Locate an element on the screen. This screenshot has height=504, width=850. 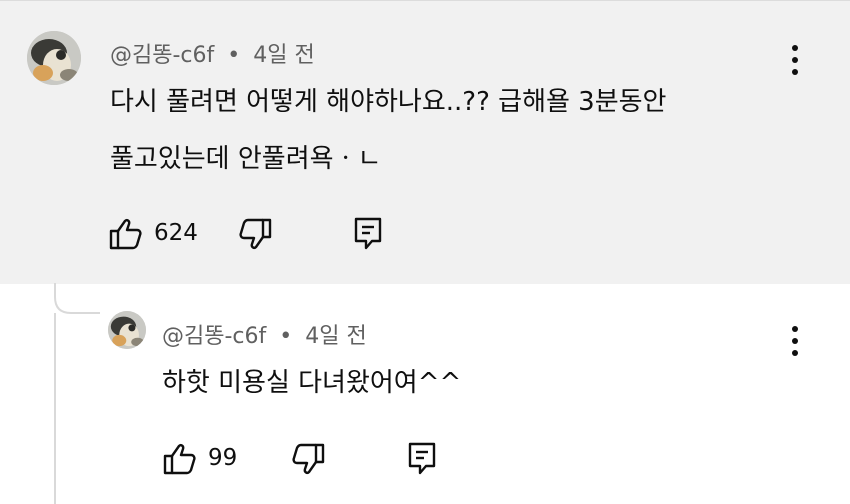
comment-time: 4일 전 is located at coordinates (283, 55).